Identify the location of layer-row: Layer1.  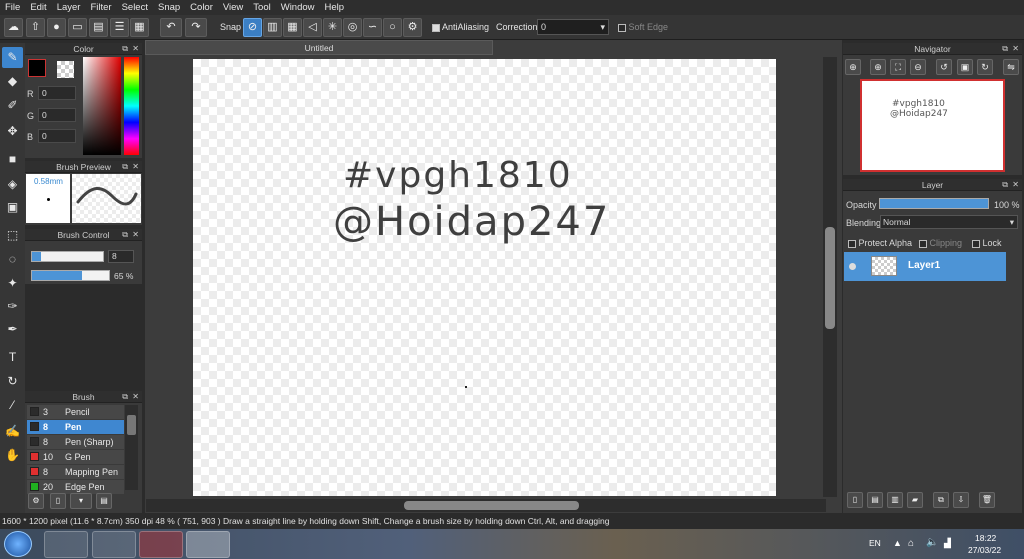
(925, 266).